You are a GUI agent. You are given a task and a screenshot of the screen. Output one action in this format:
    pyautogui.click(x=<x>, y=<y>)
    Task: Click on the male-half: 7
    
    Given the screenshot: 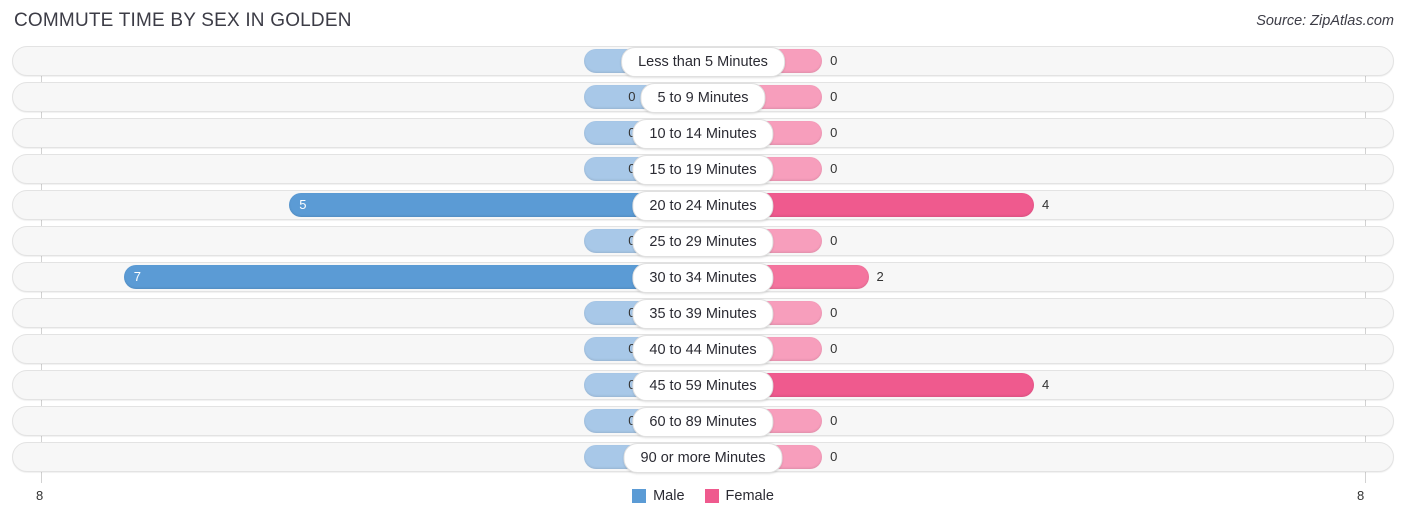 What is the action you would take?
    pyautogui.click(x=372, y=277)
    